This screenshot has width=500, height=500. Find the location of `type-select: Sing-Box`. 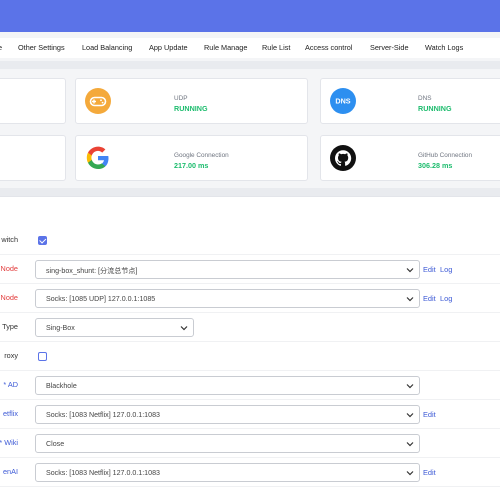

type-select: Sing-Box is located at coordinates (114, 327).